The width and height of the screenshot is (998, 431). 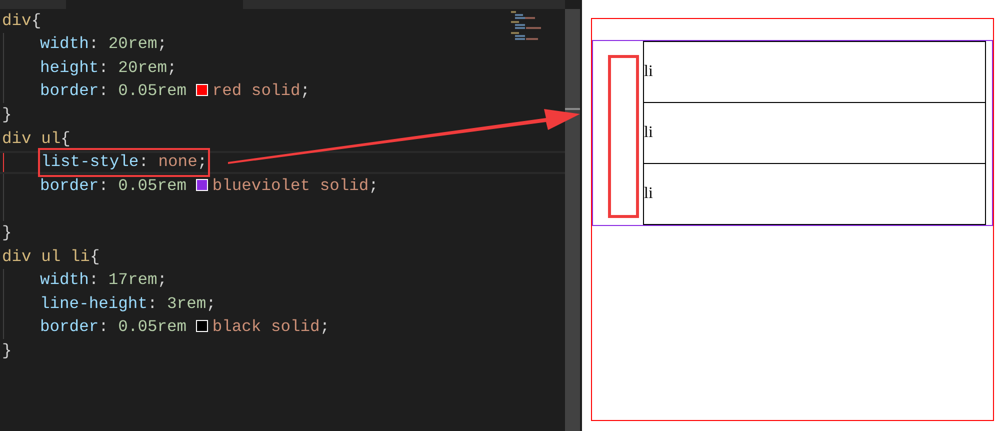 What do you see at coordinates (572, 220) in the screenshot?
I see `scrollbar` at bounding box center [572, 220].